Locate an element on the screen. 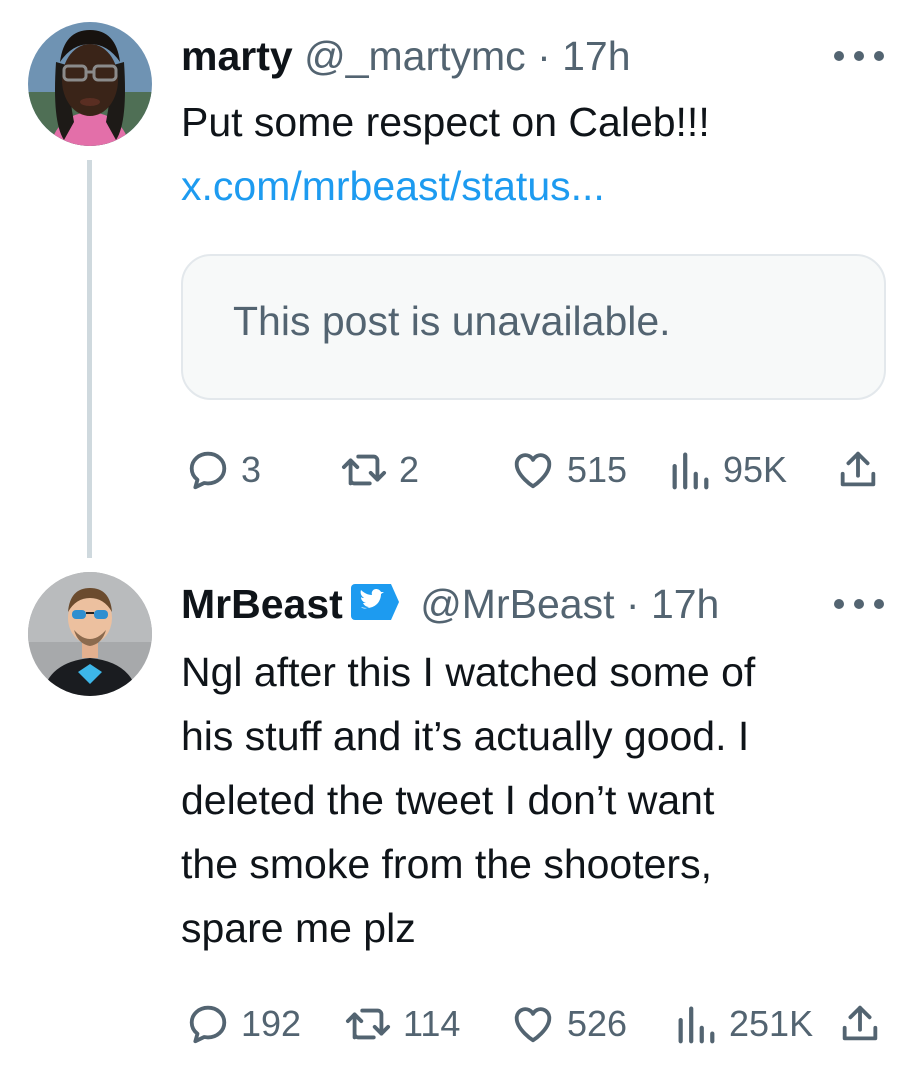 This screenshot has width=918, height=1077. repost-count: 114 is located at coordinates (432, 1023).